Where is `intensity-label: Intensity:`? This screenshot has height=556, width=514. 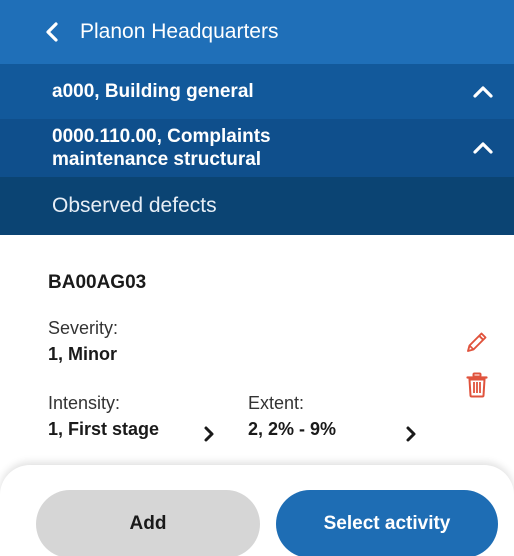 intensity-label: Intensity: is located at coordinates (84, 403).